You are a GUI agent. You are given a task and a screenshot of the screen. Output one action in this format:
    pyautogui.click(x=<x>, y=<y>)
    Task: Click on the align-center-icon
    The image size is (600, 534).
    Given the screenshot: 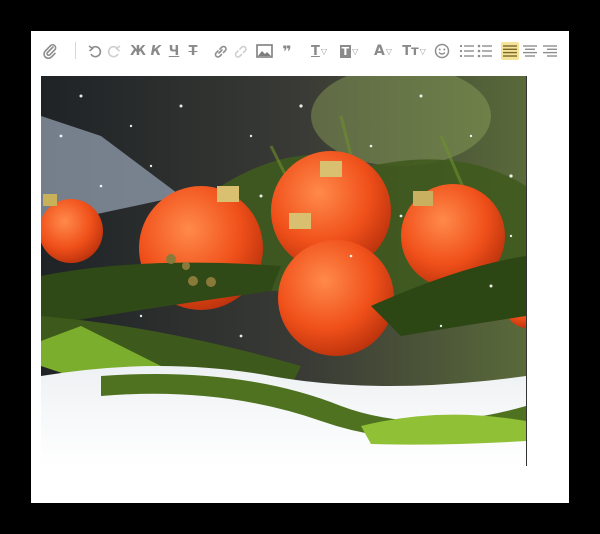 What is the action you would take?
    pyautogui.click(x=530, y=51)
    